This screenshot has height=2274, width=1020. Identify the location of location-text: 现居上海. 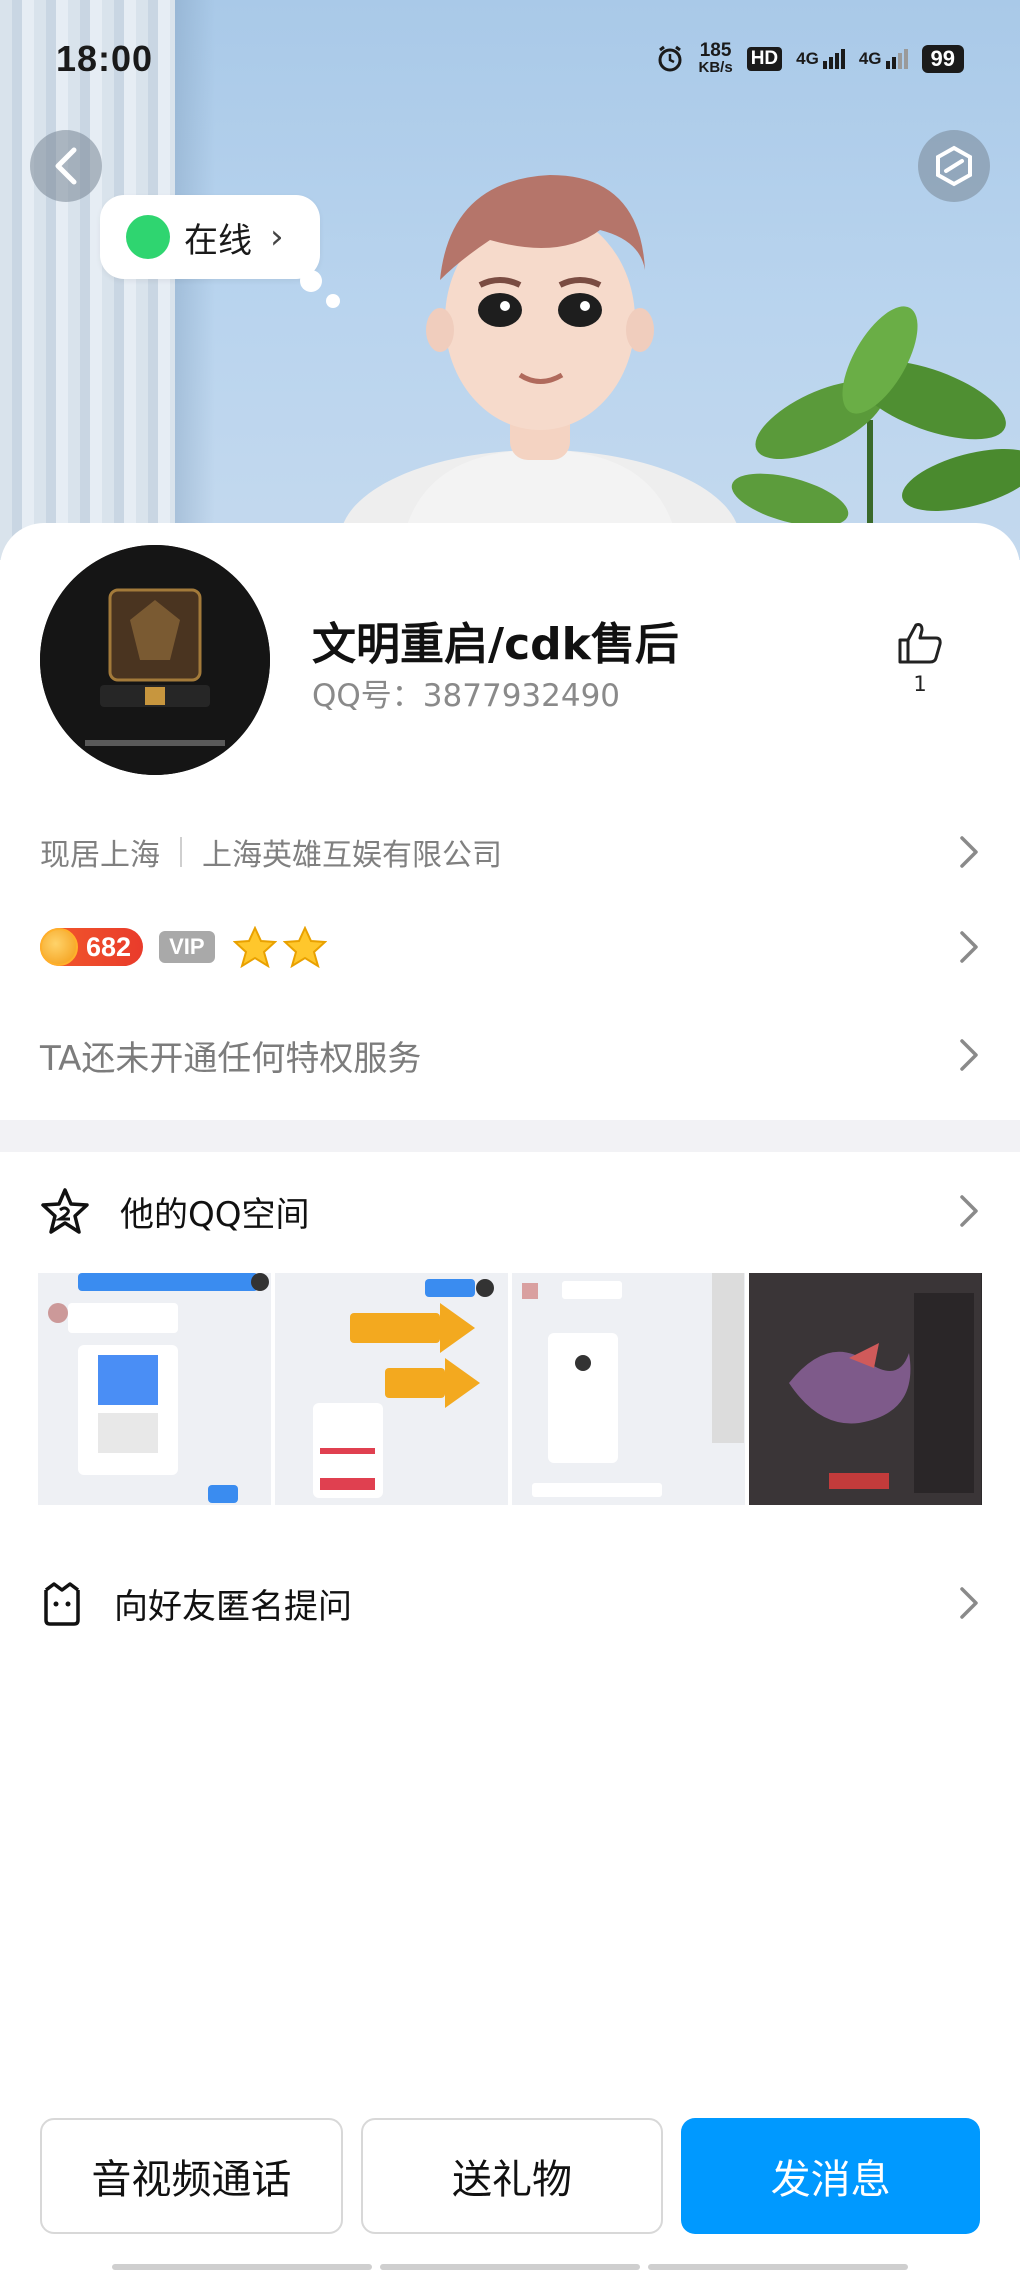
(100, 855).